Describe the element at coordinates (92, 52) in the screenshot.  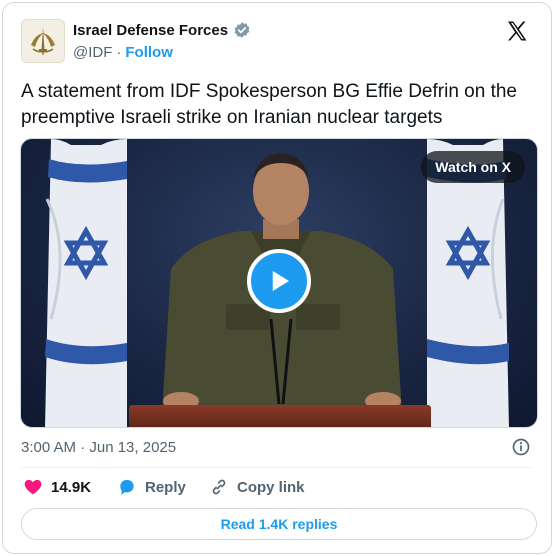
I see `author-handle: @IDF` at that location.